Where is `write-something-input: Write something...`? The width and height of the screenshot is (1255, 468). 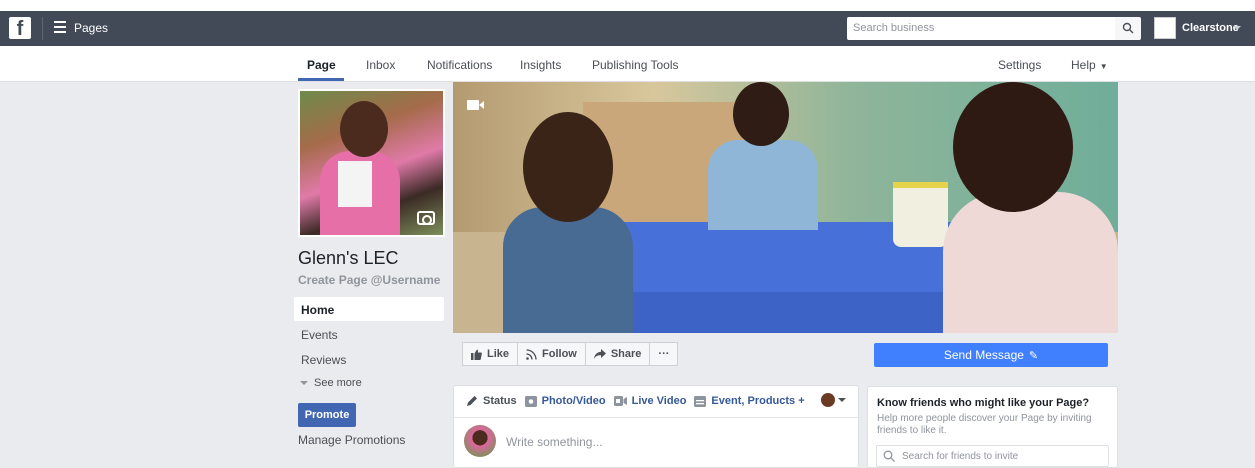 write-something-input: Write something... is located at coordinates (554, 442).